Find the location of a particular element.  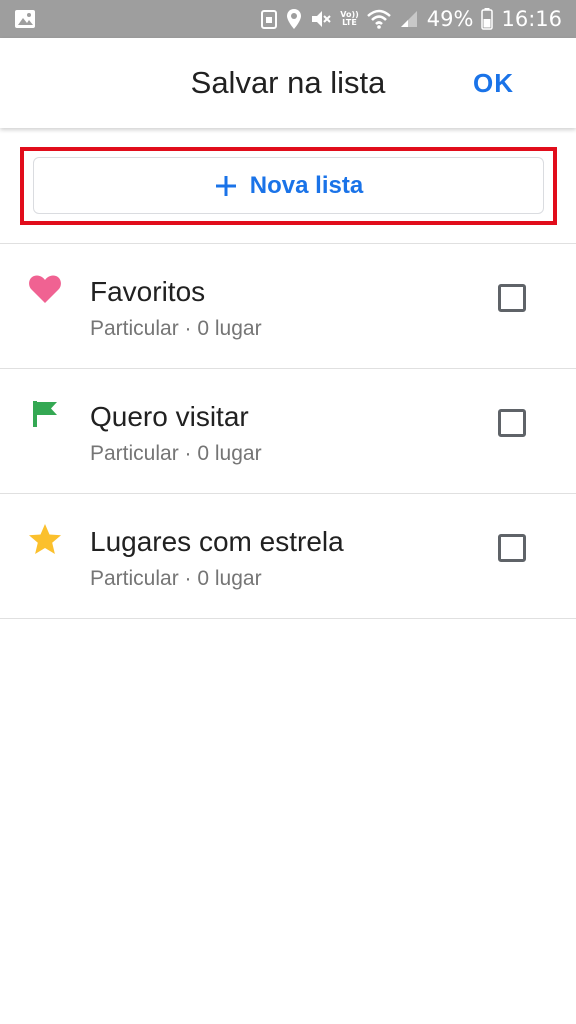

status-bar: Vo)) LTE 49% 16:16 is located at coordinates (288, 19).